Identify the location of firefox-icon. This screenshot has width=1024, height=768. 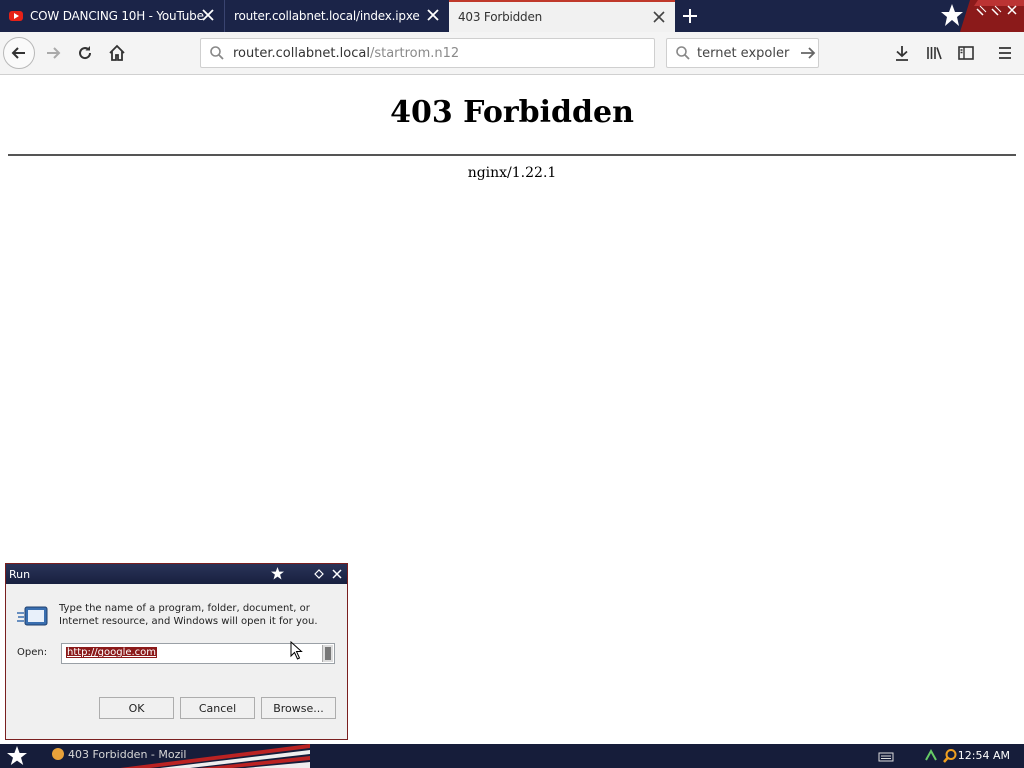
(58, 754).